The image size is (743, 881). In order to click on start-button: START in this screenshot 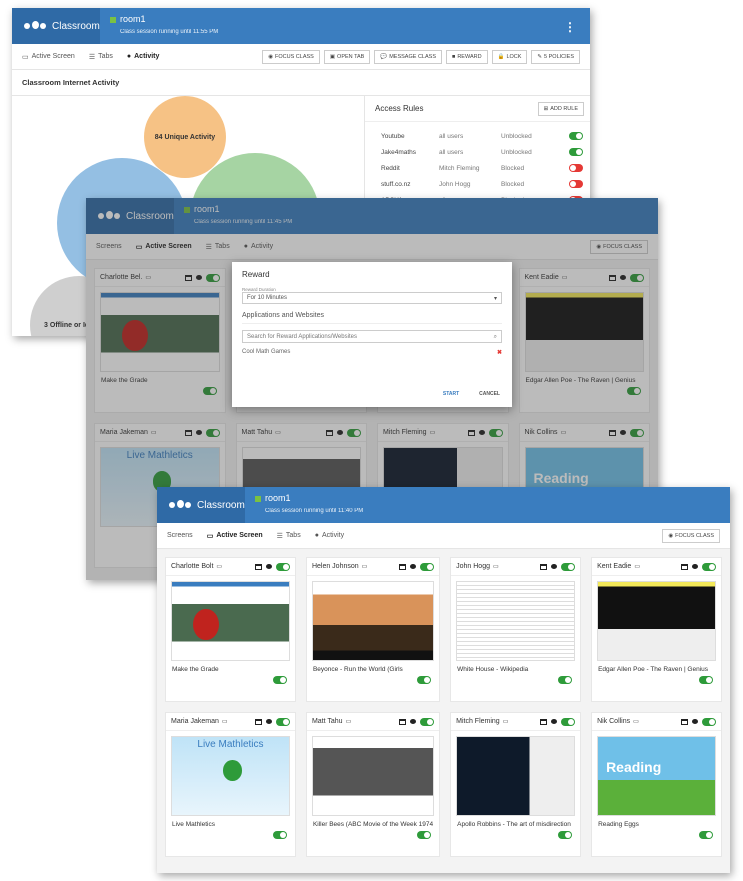, I will do `click(451, 394)`.